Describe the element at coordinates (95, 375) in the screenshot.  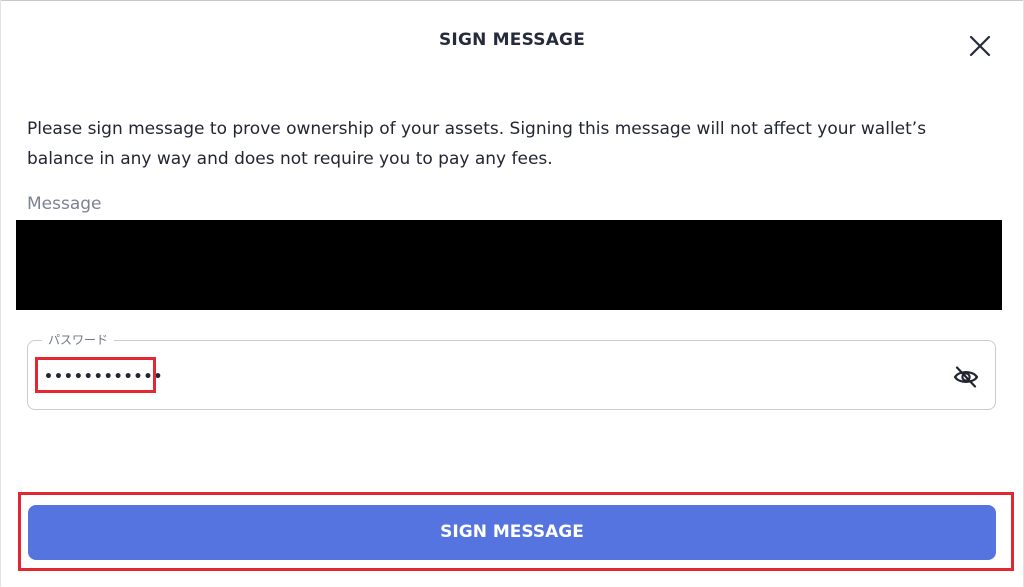
I see `password-highlight-box` at that location.